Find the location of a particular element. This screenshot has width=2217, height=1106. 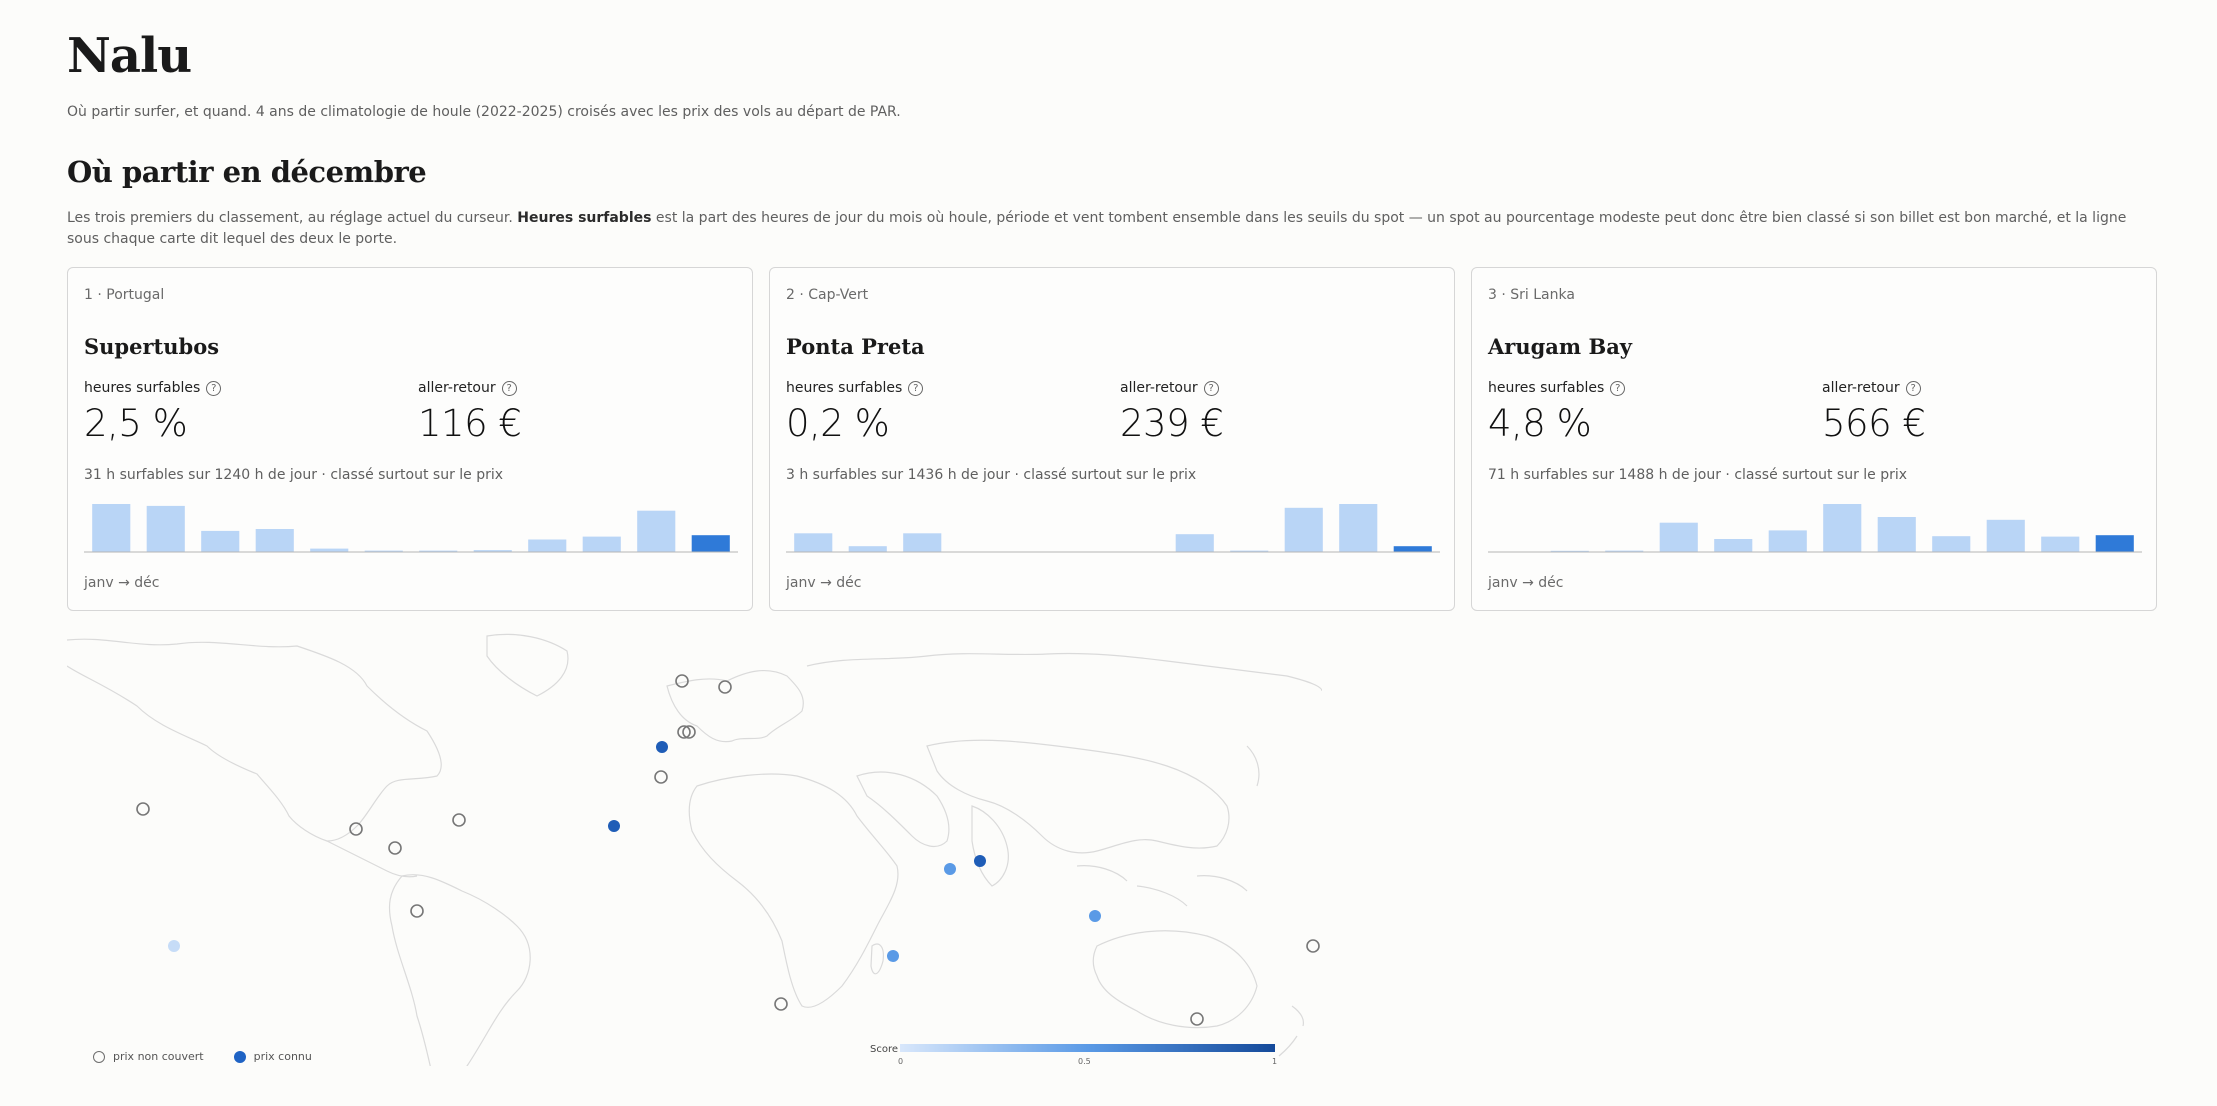

price-metric: aller-retour? 566 € is located at coordinates (1874, 412).